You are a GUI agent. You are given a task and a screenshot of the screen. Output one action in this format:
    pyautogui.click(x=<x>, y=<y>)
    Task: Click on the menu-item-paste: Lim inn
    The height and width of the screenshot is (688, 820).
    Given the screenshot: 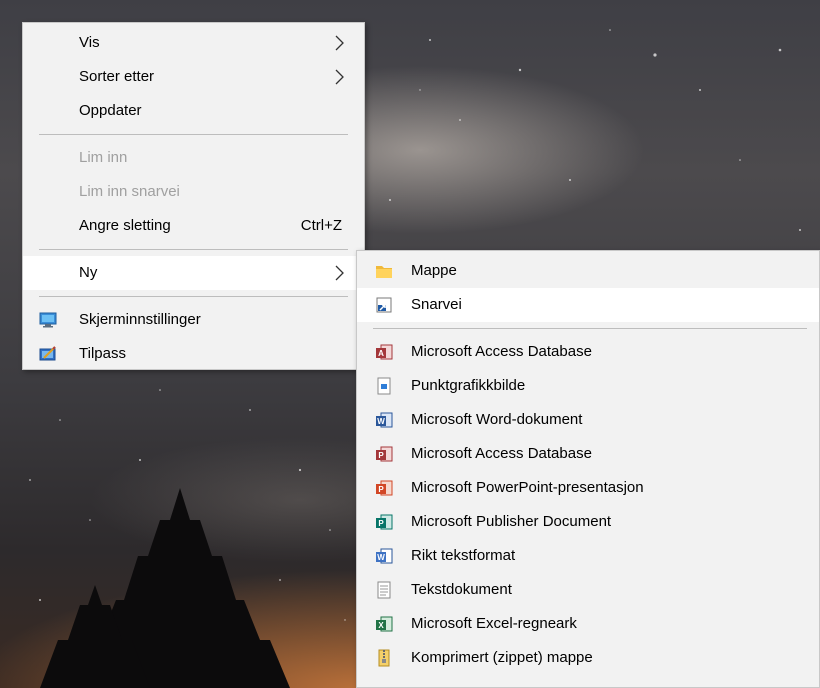 What is the action you would take?
    pyautogui.click(x=193, y=158)
    